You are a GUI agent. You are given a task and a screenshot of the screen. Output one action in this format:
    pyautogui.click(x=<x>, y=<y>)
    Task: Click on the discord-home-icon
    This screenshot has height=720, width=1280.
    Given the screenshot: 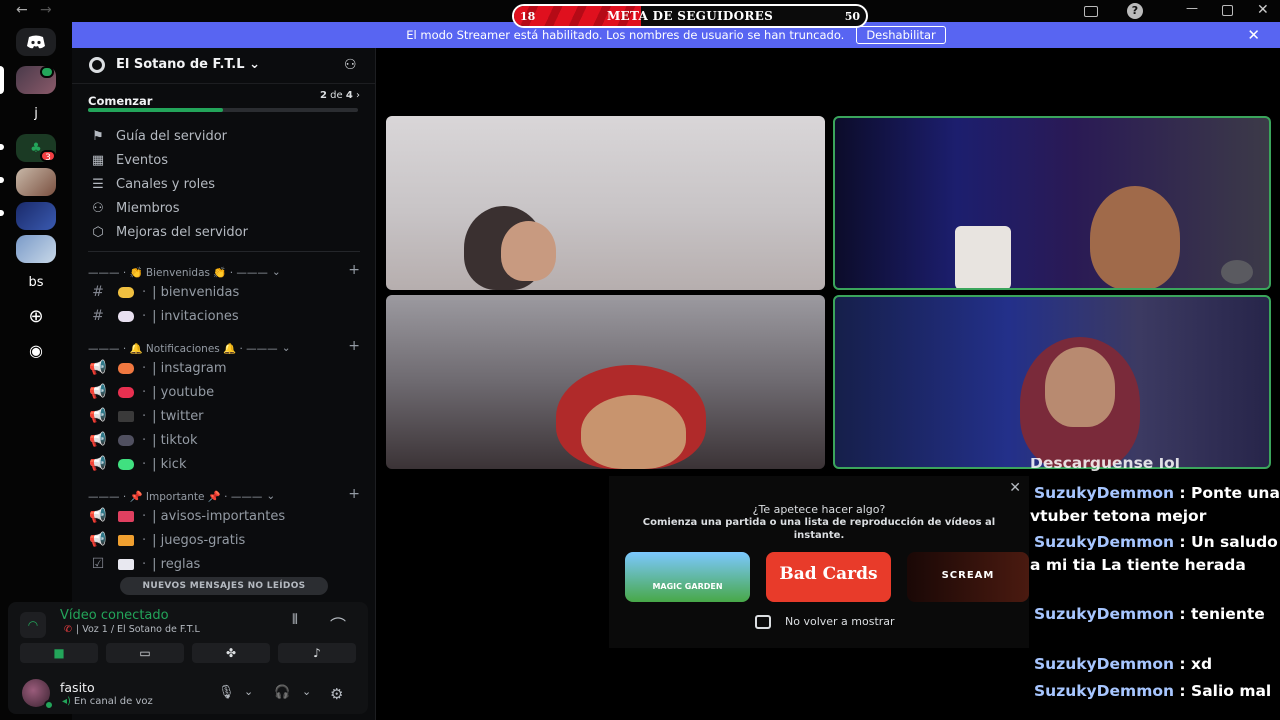 What is the action you would take?
    pyautogui.click(x=36, y=42)
    